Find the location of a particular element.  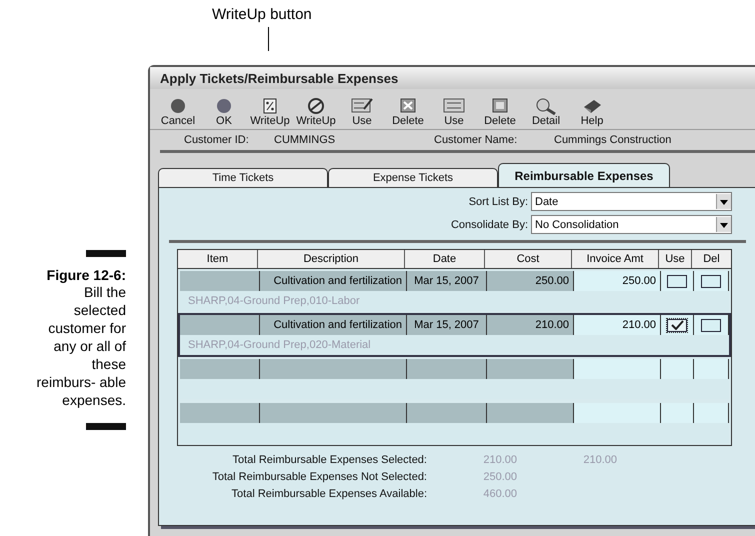

table-row: Cultivation and fertilization Mar 15, 2007 210.00 210.00 SHARP,04-Ground Prep,020-Material is located at coordinates (454, 335).